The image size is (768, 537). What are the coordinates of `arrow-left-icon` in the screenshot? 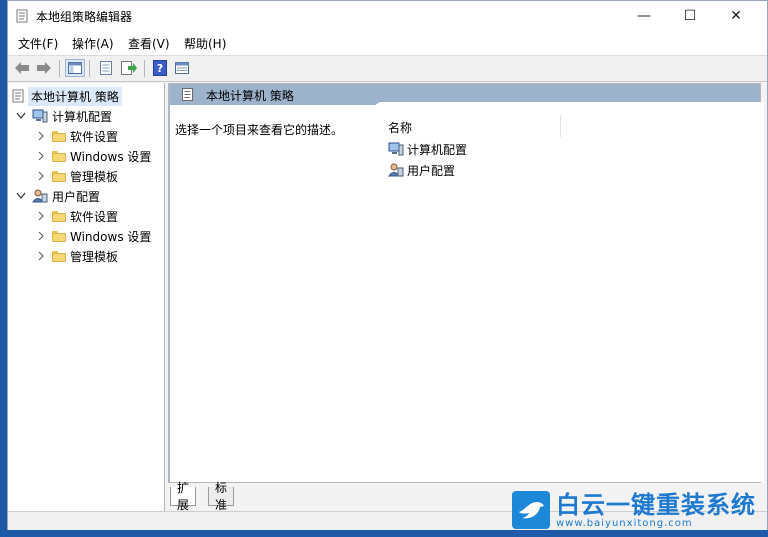 It's located at (22, 68).